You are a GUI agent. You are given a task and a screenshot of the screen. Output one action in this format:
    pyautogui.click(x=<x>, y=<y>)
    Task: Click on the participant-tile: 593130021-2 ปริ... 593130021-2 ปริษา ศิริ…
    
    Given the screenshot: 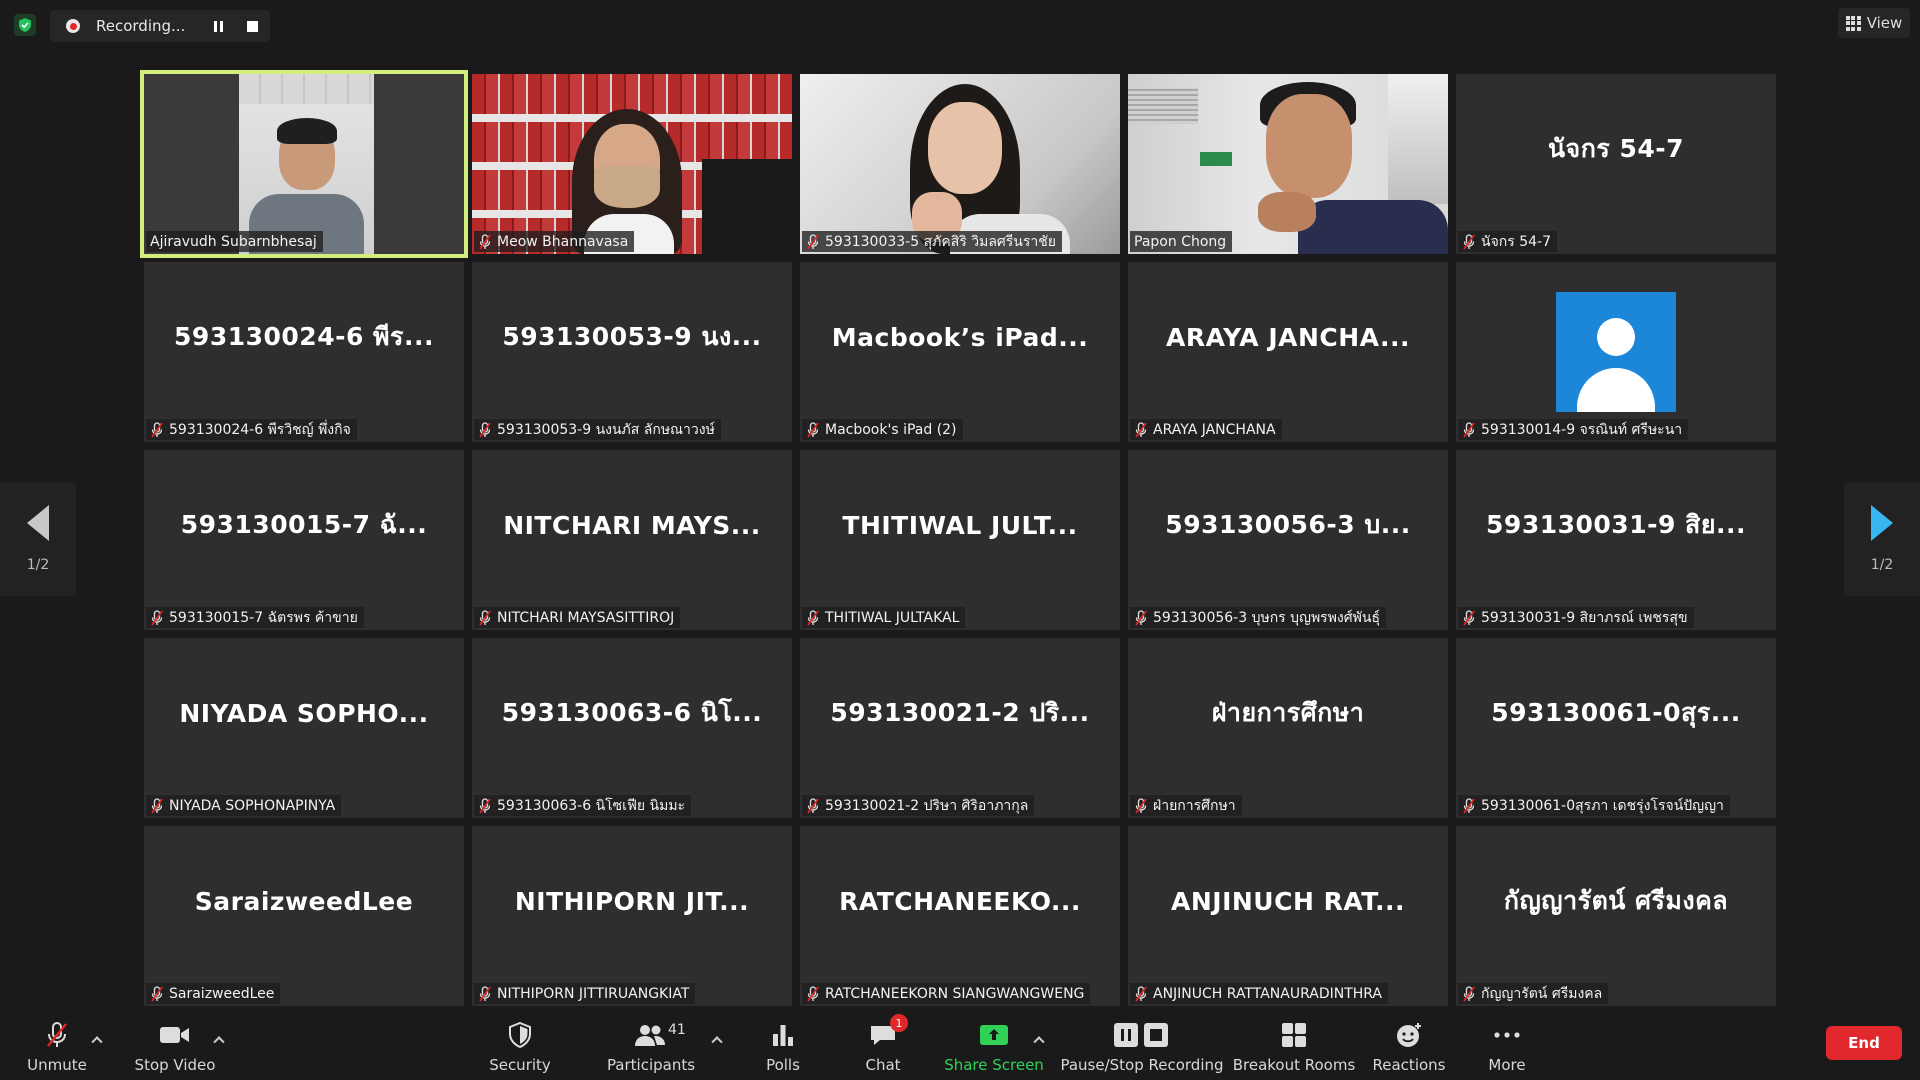 What is the action you would take?
    pyautogui.click(x=960, y=728)
    